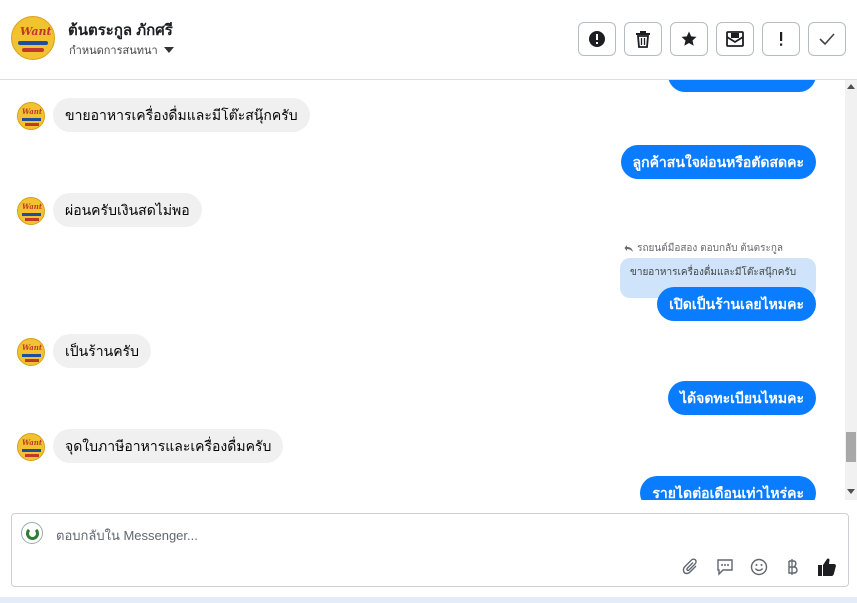 This screenshot has width=857, height=603. Describe the element at coordinates (851, 86) in the screenshot. I see `scroll-up-arrow-icon` at that location.